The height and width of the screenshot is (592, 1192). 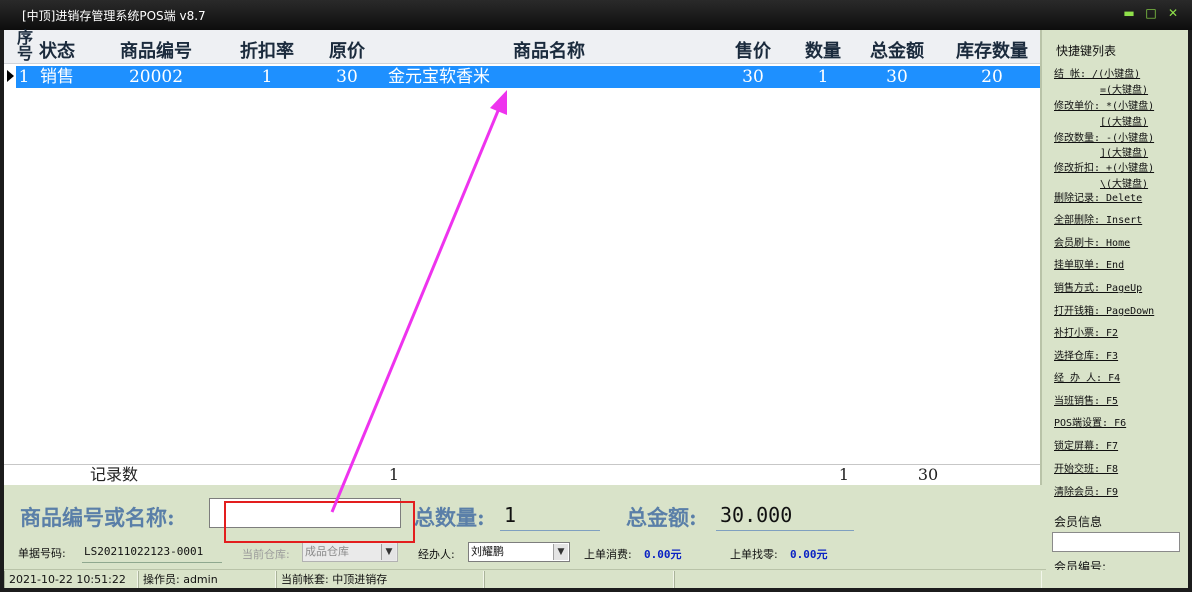 What do you see at coordinates (663, 554) in the screenshot?
I see `last-spend-value: 0.00元` at bounding box center [663, 554].